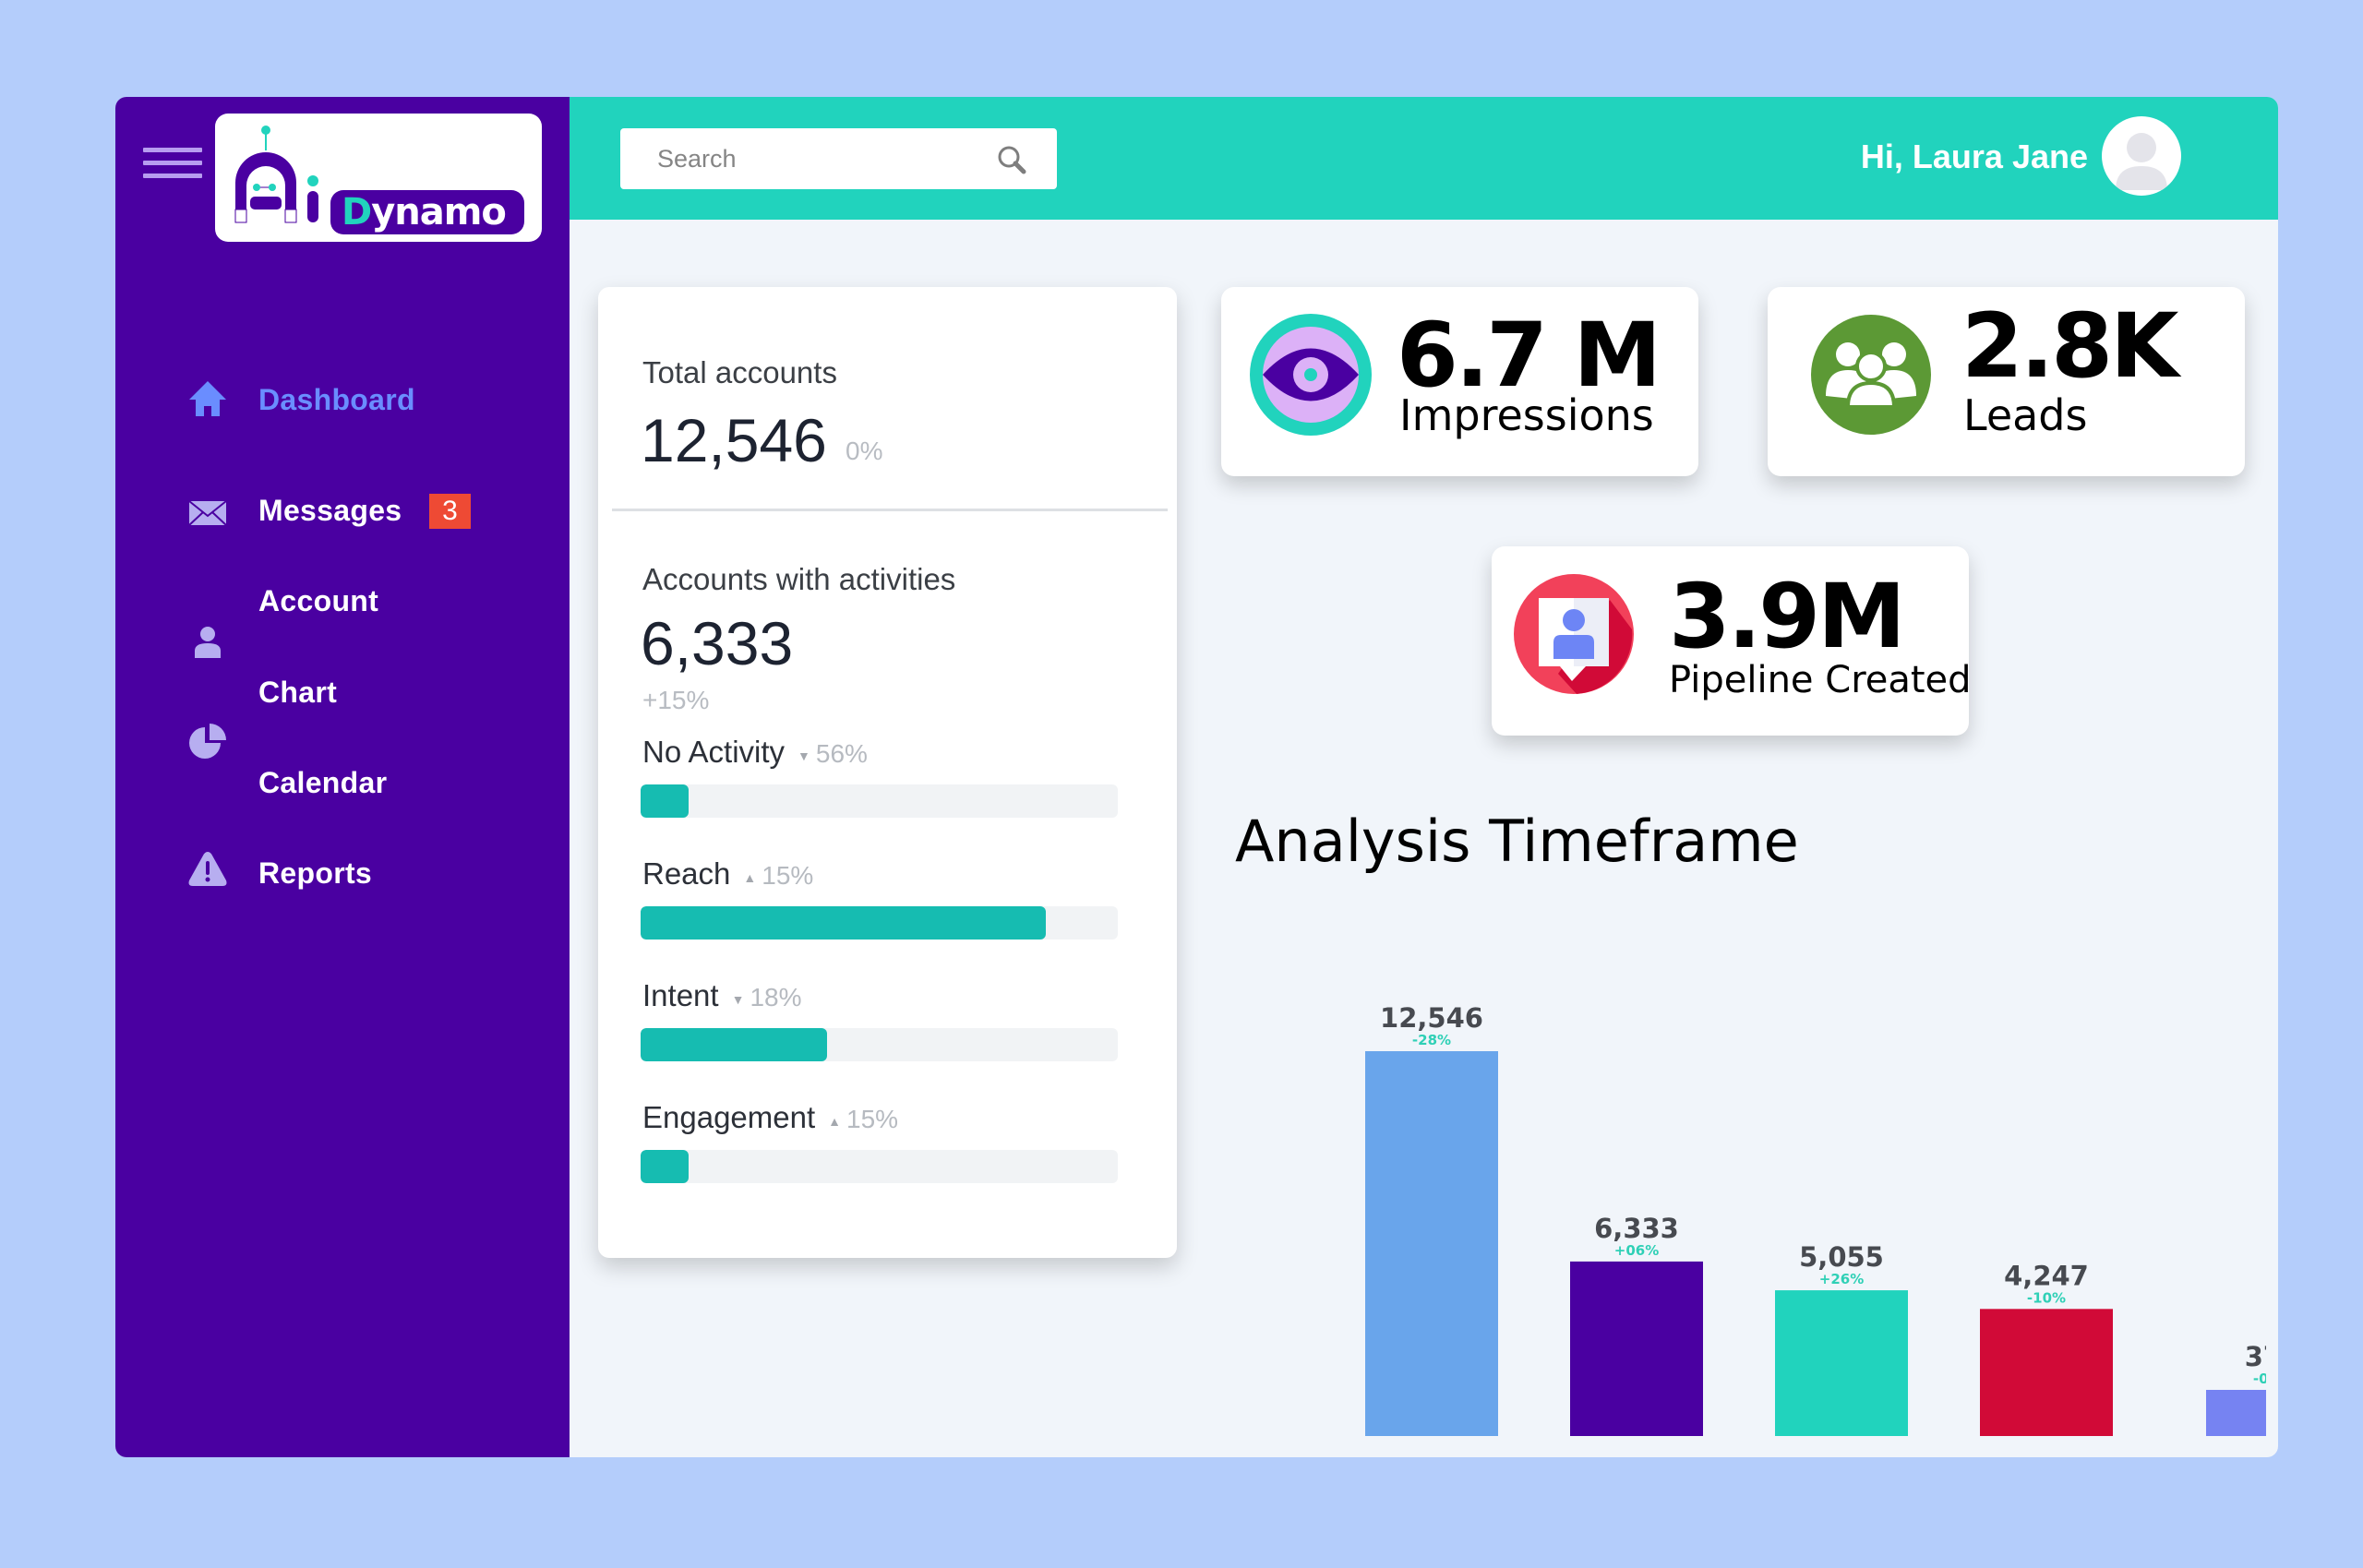 Image resolution: width=2363 pixels, height=1568 pixels. Describe the element at coordinates (309, 621) in the screenshot. I see `sidebar-item-account: Account` at that location.